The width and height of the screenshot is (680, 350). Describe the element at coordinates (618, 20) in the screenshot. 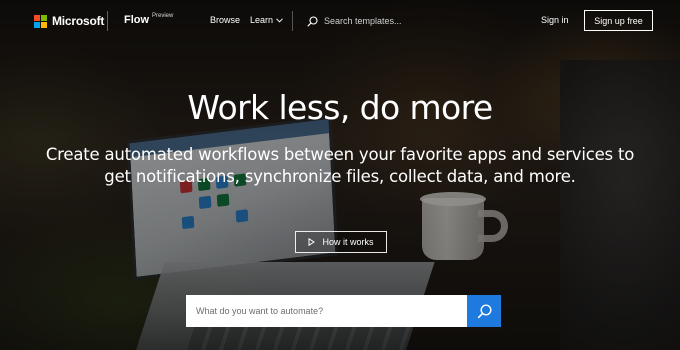

I see `sign-up-free-button: Sign up free` at that location.